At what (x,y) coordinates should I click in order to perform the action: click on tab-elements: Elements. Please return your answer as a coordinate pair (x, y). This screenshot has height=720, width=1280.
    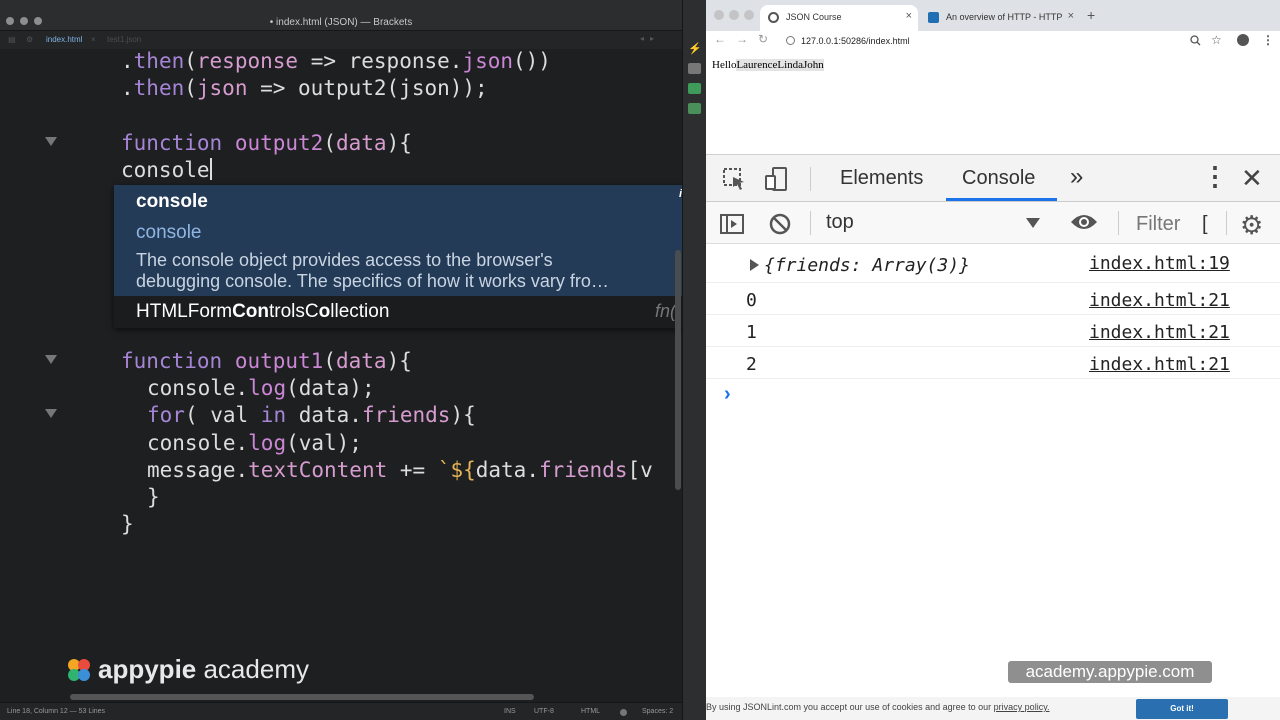
    Looking at the image, I should click on (881, 178).